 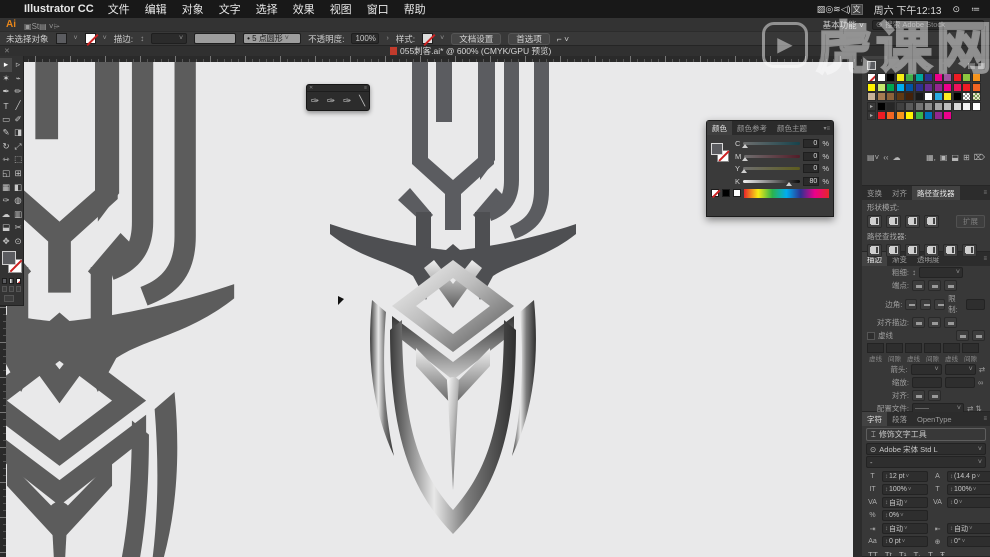 What do you see at coordinates (885, 157) in the screenshot?
I see `color-themes-icon: ‹‹` at bounding box center [885, 157].